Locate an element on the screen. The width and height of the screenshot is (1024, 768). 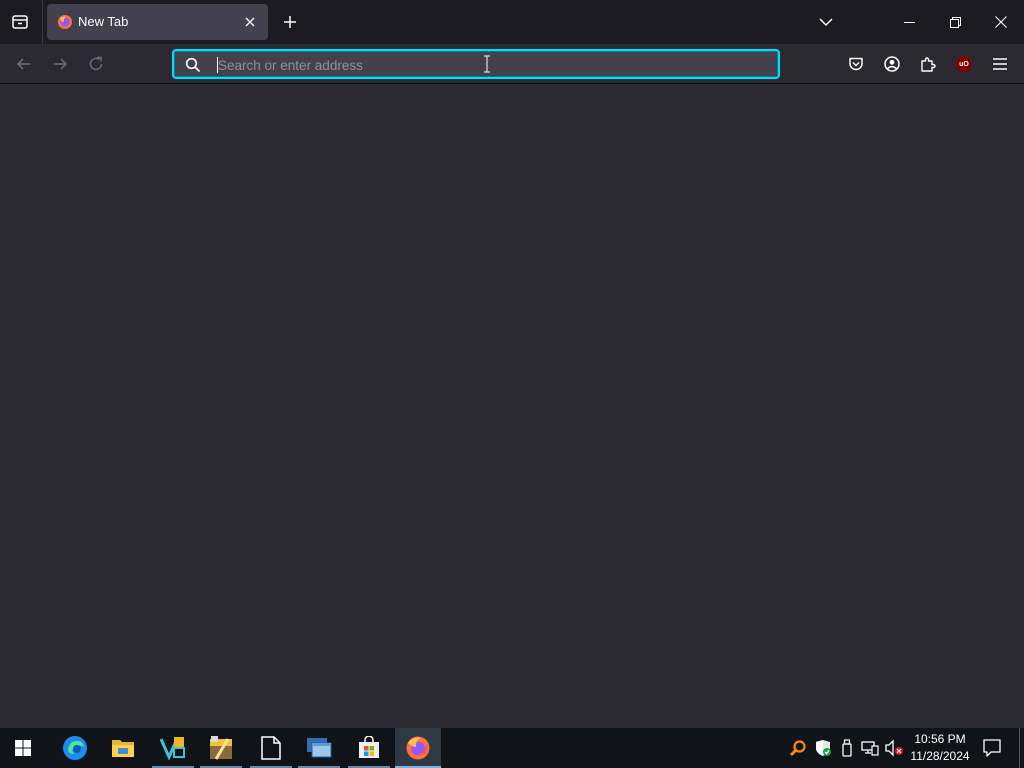
tray-network-icon is located at coordinates (870, 748).